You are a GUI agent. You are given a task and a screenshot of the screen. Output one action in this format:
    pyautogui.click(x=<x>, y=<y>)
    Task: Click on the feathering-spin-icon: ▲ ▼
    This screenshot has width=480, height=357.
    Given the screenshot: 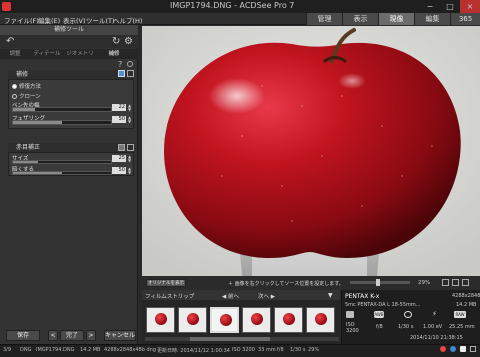 What is the action you would take?
    pyautogui.click(x=129, y=120)
    